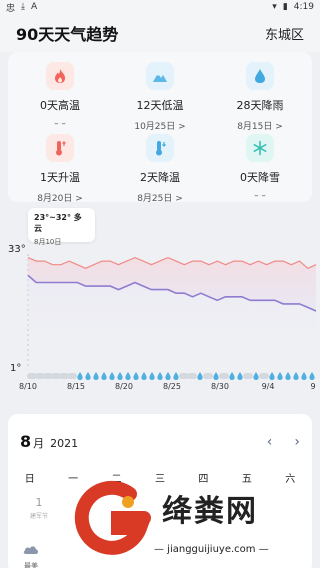 The height and width of the screenshot is (568, 320). I want to click on best-day-marker: 最美, so click(31, 554).